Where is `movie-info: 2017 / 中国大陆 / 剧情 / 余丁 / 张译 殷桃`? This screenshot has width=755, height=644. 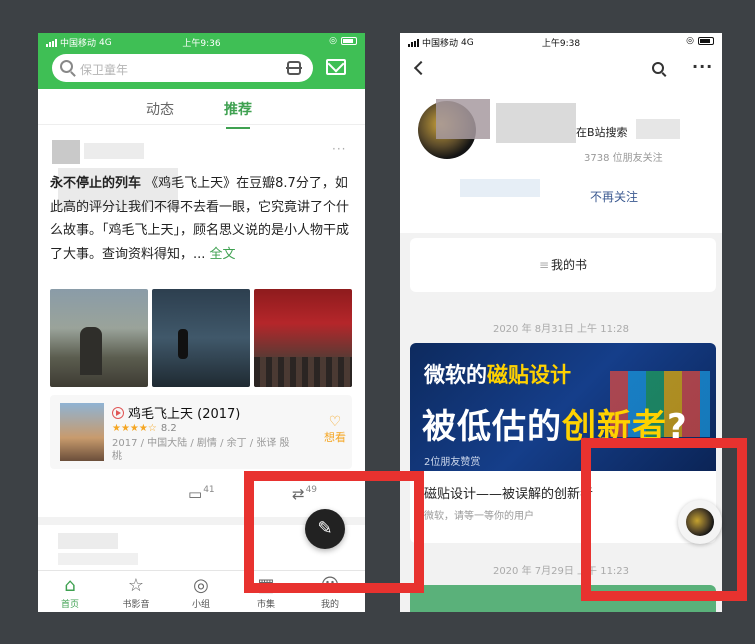 movie-info: 2017 / 中国大陆 / 剧情 / 余丁 / 张译 殷桃 is located at coordinates (201, 450).